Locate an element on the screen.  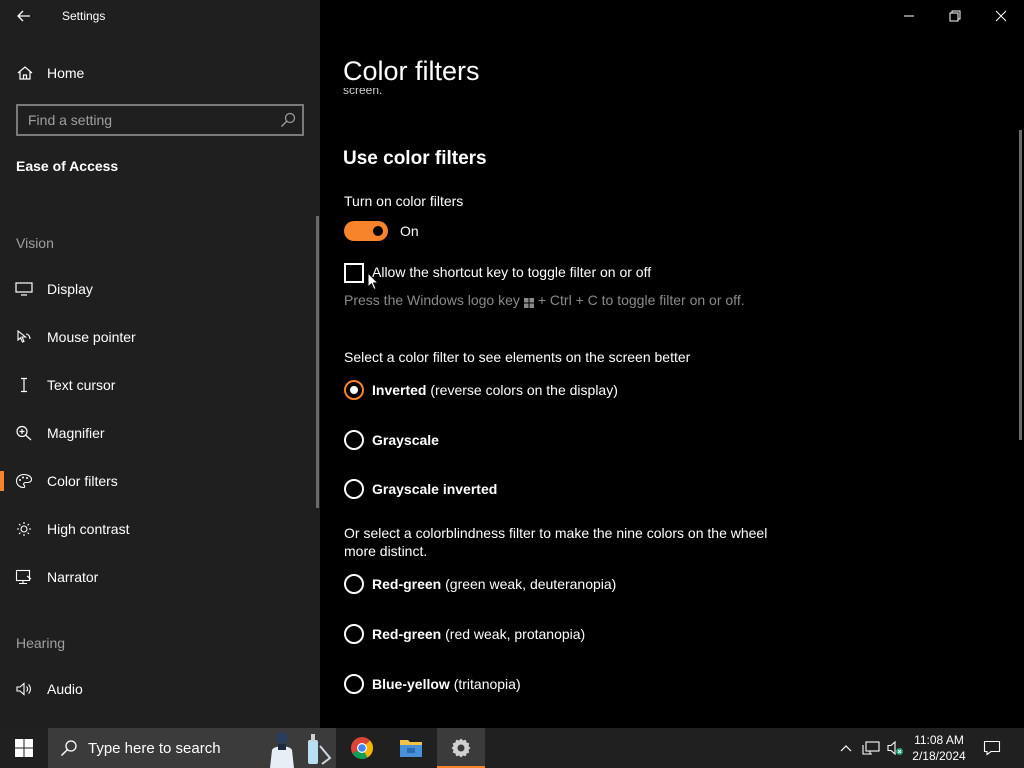
radio-label-inverted: Inverted (reverse colors on the display) is located at coordinates (495, 390).